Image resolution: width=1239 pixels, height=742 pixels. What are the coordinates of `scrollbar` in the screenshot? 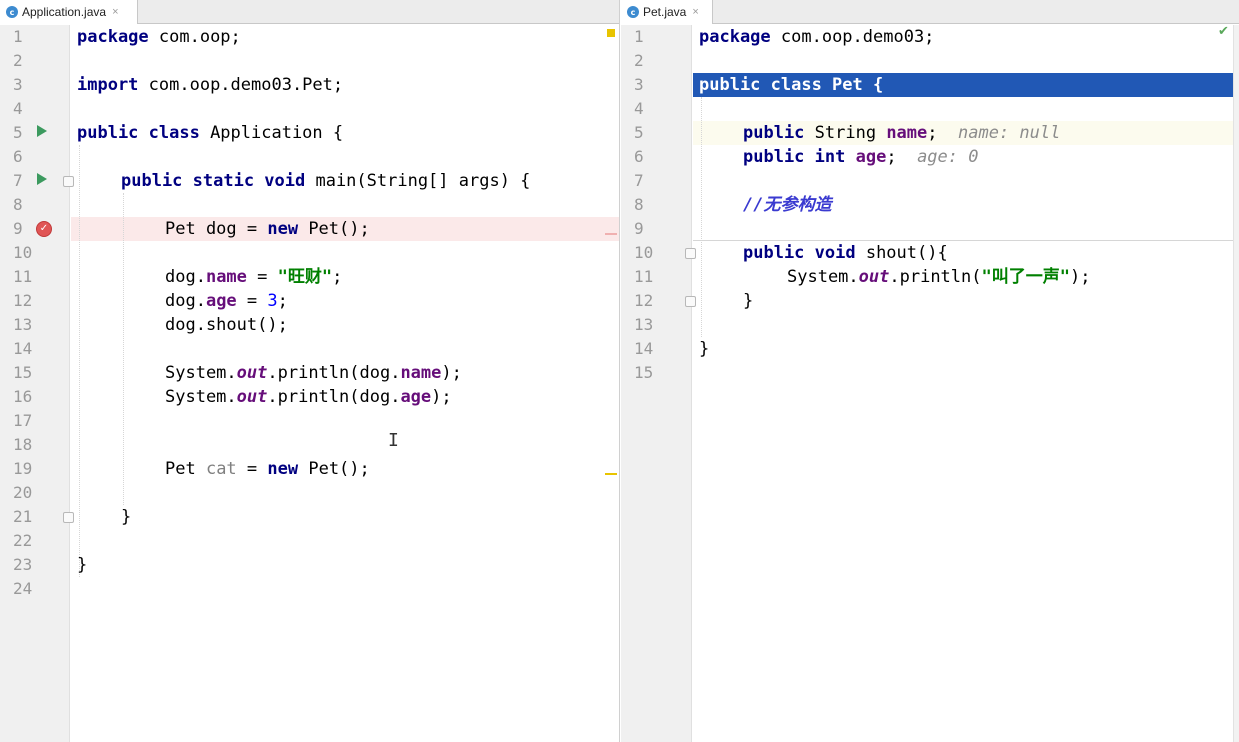 It's located at (1236, 383).